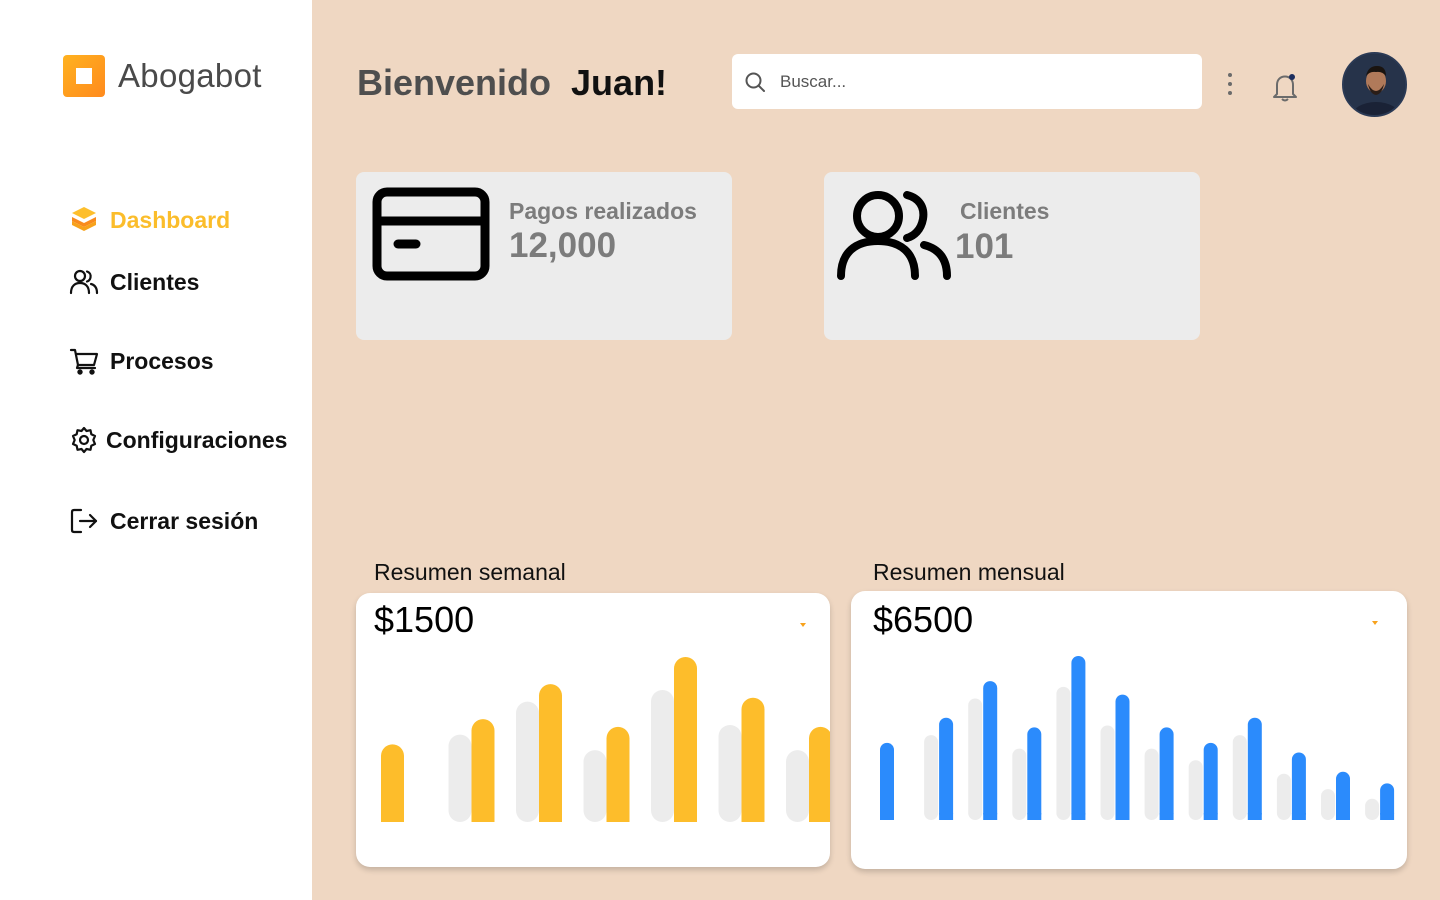 The width and height of the screenshot is (1440, 900). I want to click on notification-bell-icon, so click(1286, 87).